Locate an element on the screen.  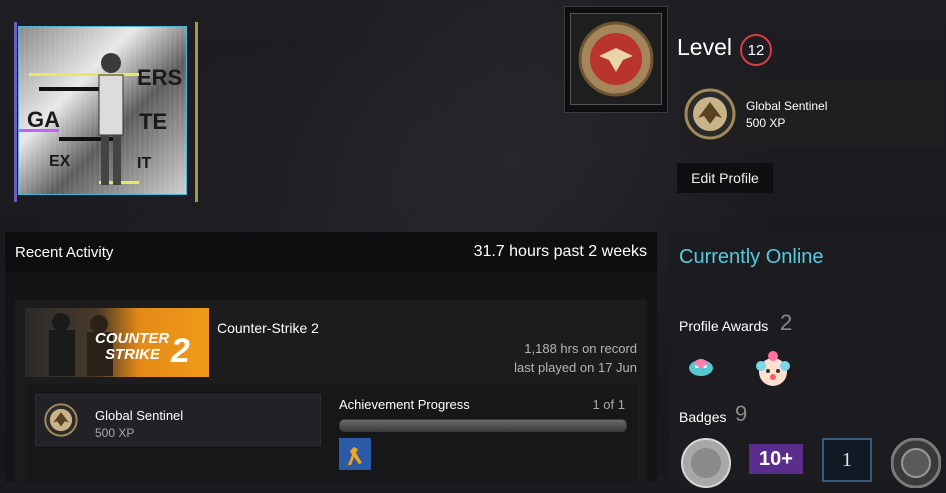
banner-text-number: 2 is located at coordinates (180, 351).